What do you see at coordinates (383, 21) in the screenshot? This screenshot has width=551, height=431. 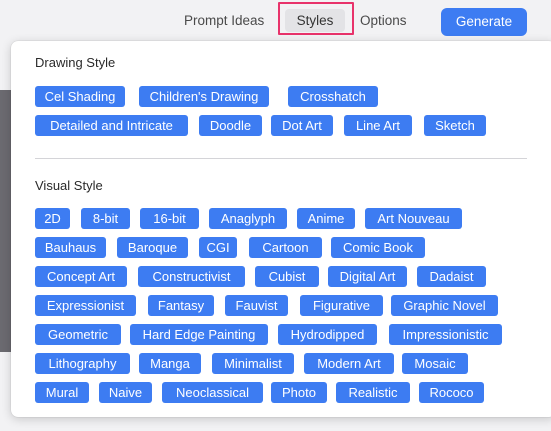 I see `options-tab: Options` at bounding box center [383, 21].